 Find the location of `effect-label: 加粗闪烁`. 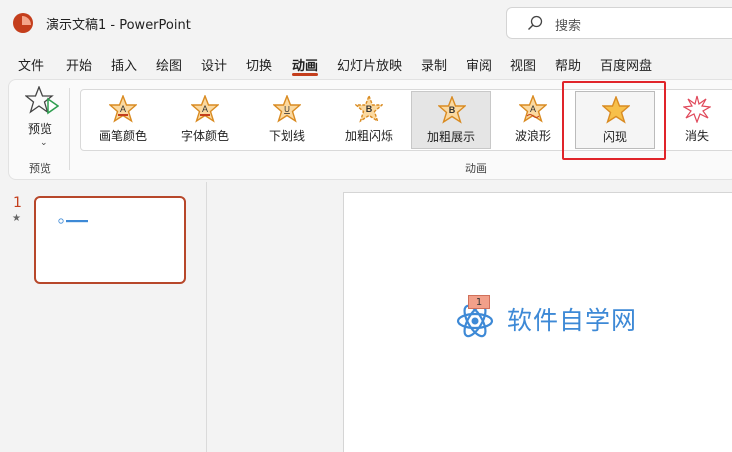

effect-label: 加粗闪烁 is located at coordinates (368, 136).